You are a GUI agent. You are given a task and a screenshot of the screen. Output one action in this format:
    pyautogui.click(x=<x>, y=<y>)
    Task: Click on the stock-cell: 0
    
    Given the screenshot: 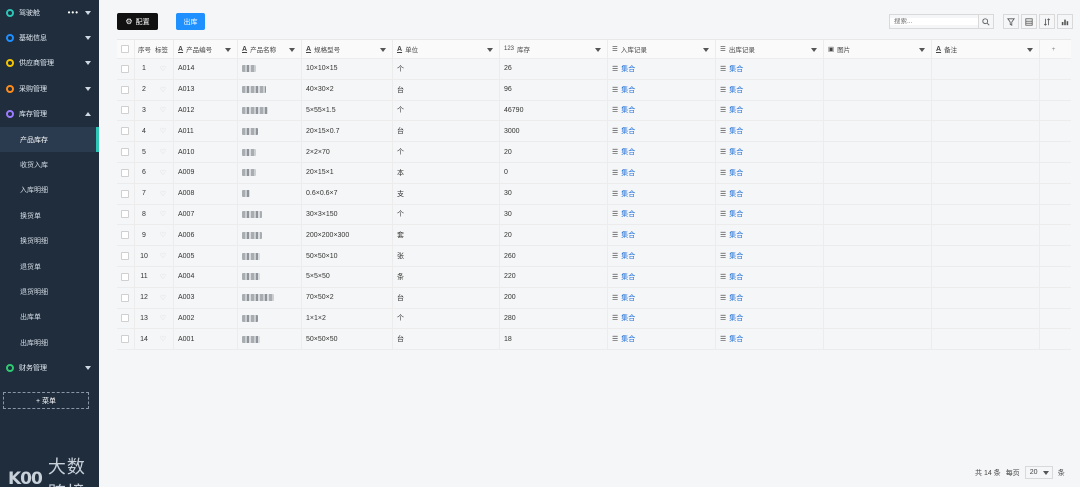 What is the action you would take?
    pyautogui.click(x=554, y=172)
    